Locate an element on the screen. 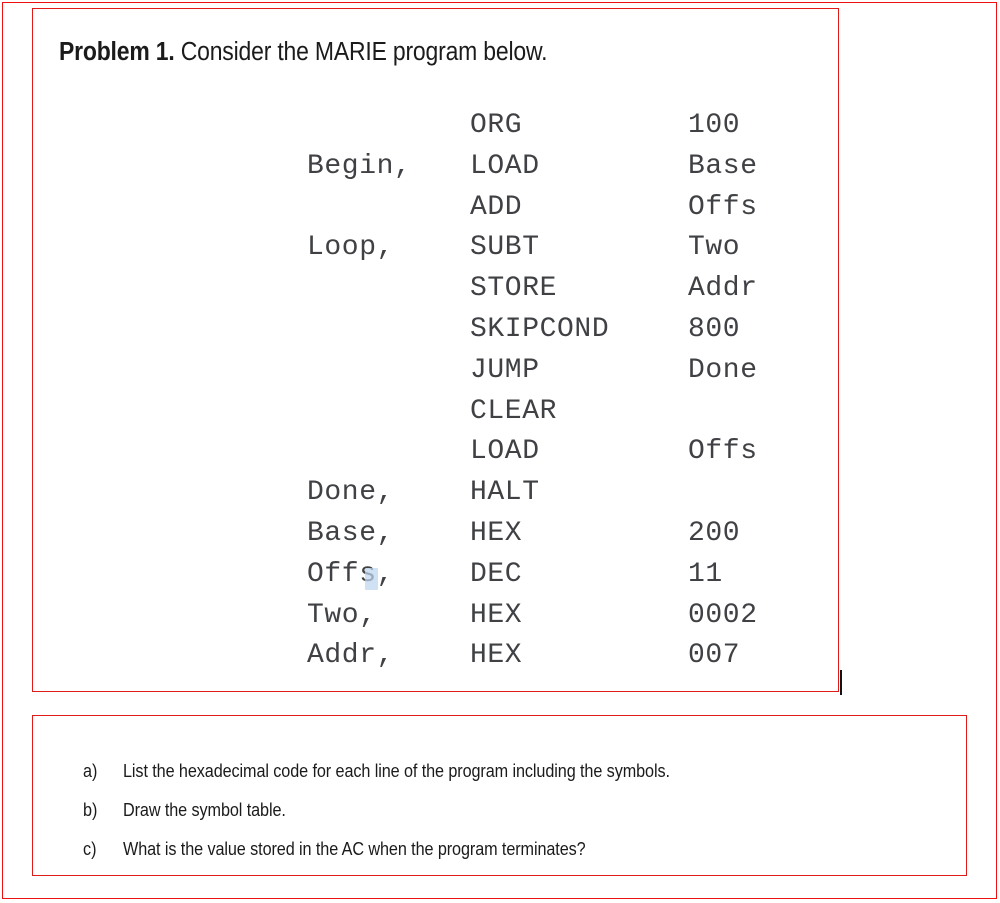 This screenshot has width=1000, height=903. code-line: Done, HALT is located at coordinates (435, 493).